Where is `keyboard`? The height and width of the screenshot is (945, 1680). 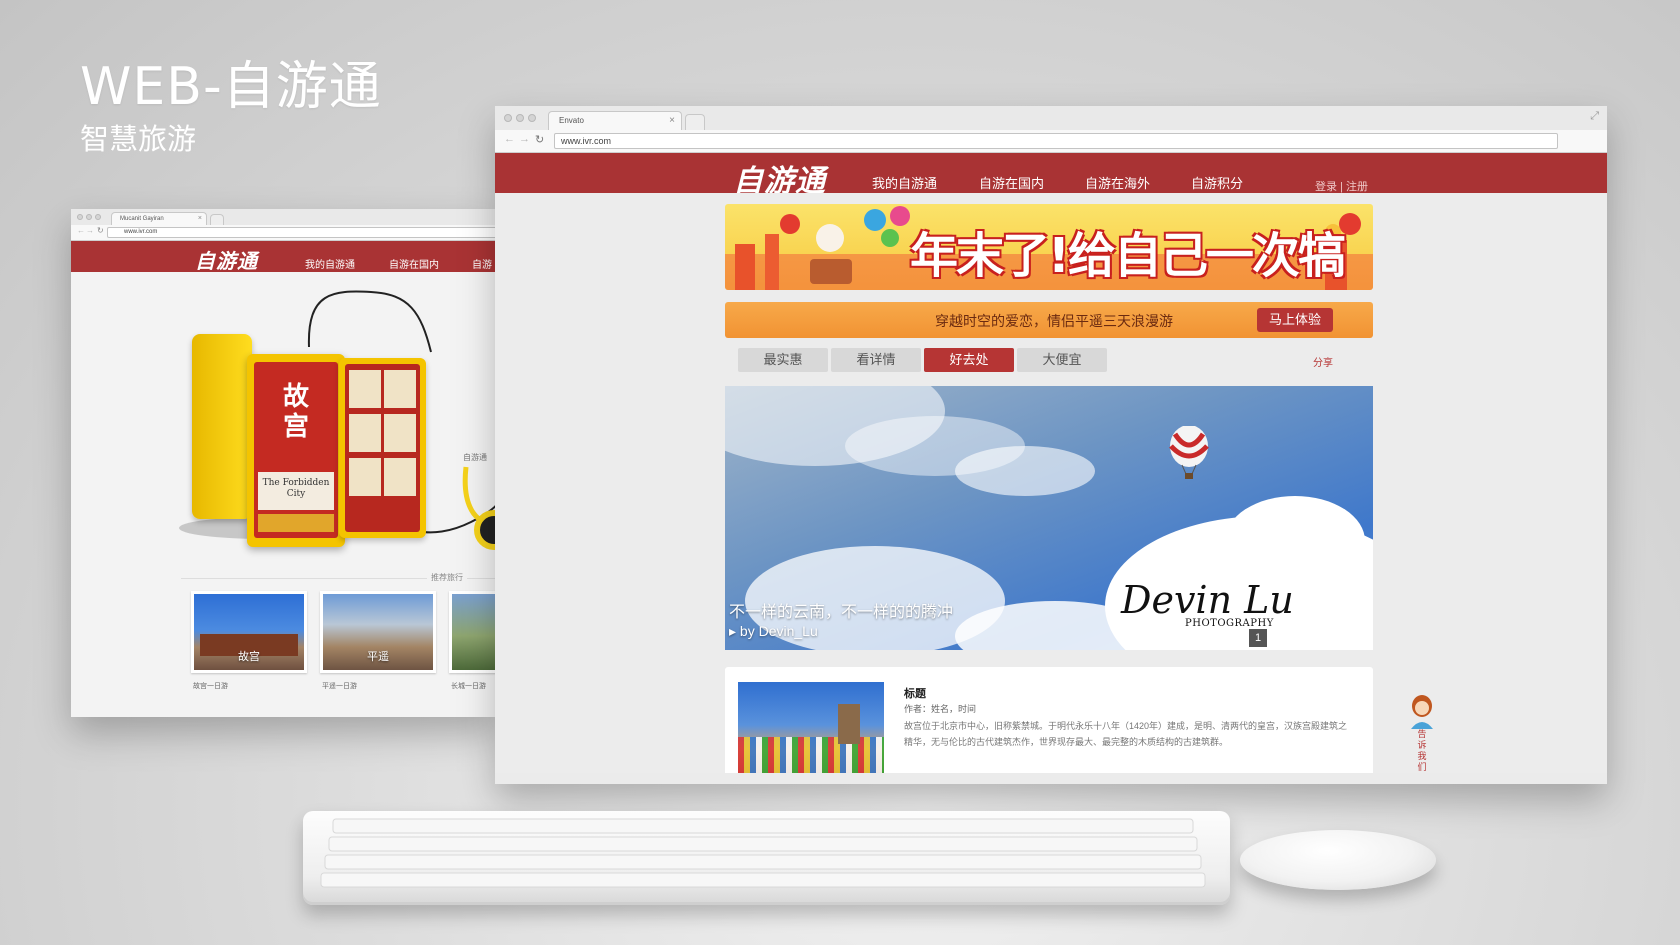
keyboard is located at coordinates (766, 858).